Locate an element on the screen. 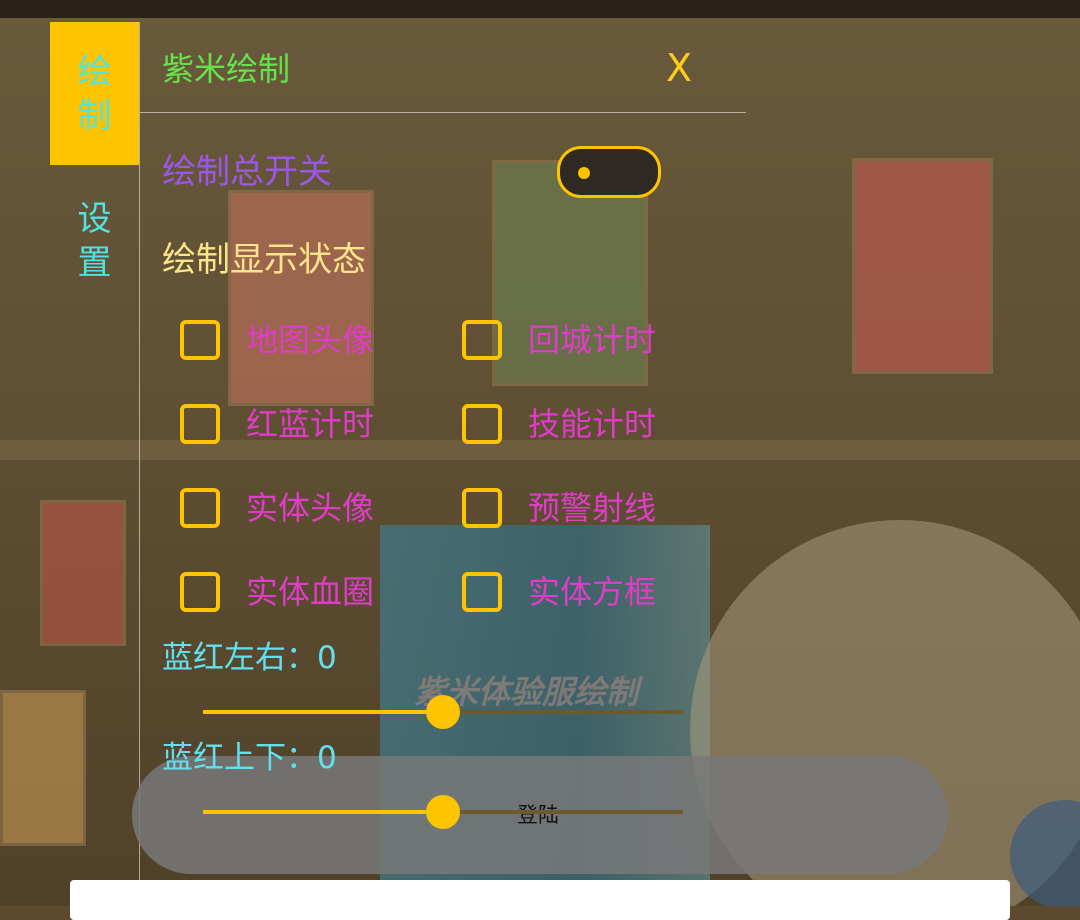  option-entity-avatar: 实体头像 is located at coordinates (277, 508).